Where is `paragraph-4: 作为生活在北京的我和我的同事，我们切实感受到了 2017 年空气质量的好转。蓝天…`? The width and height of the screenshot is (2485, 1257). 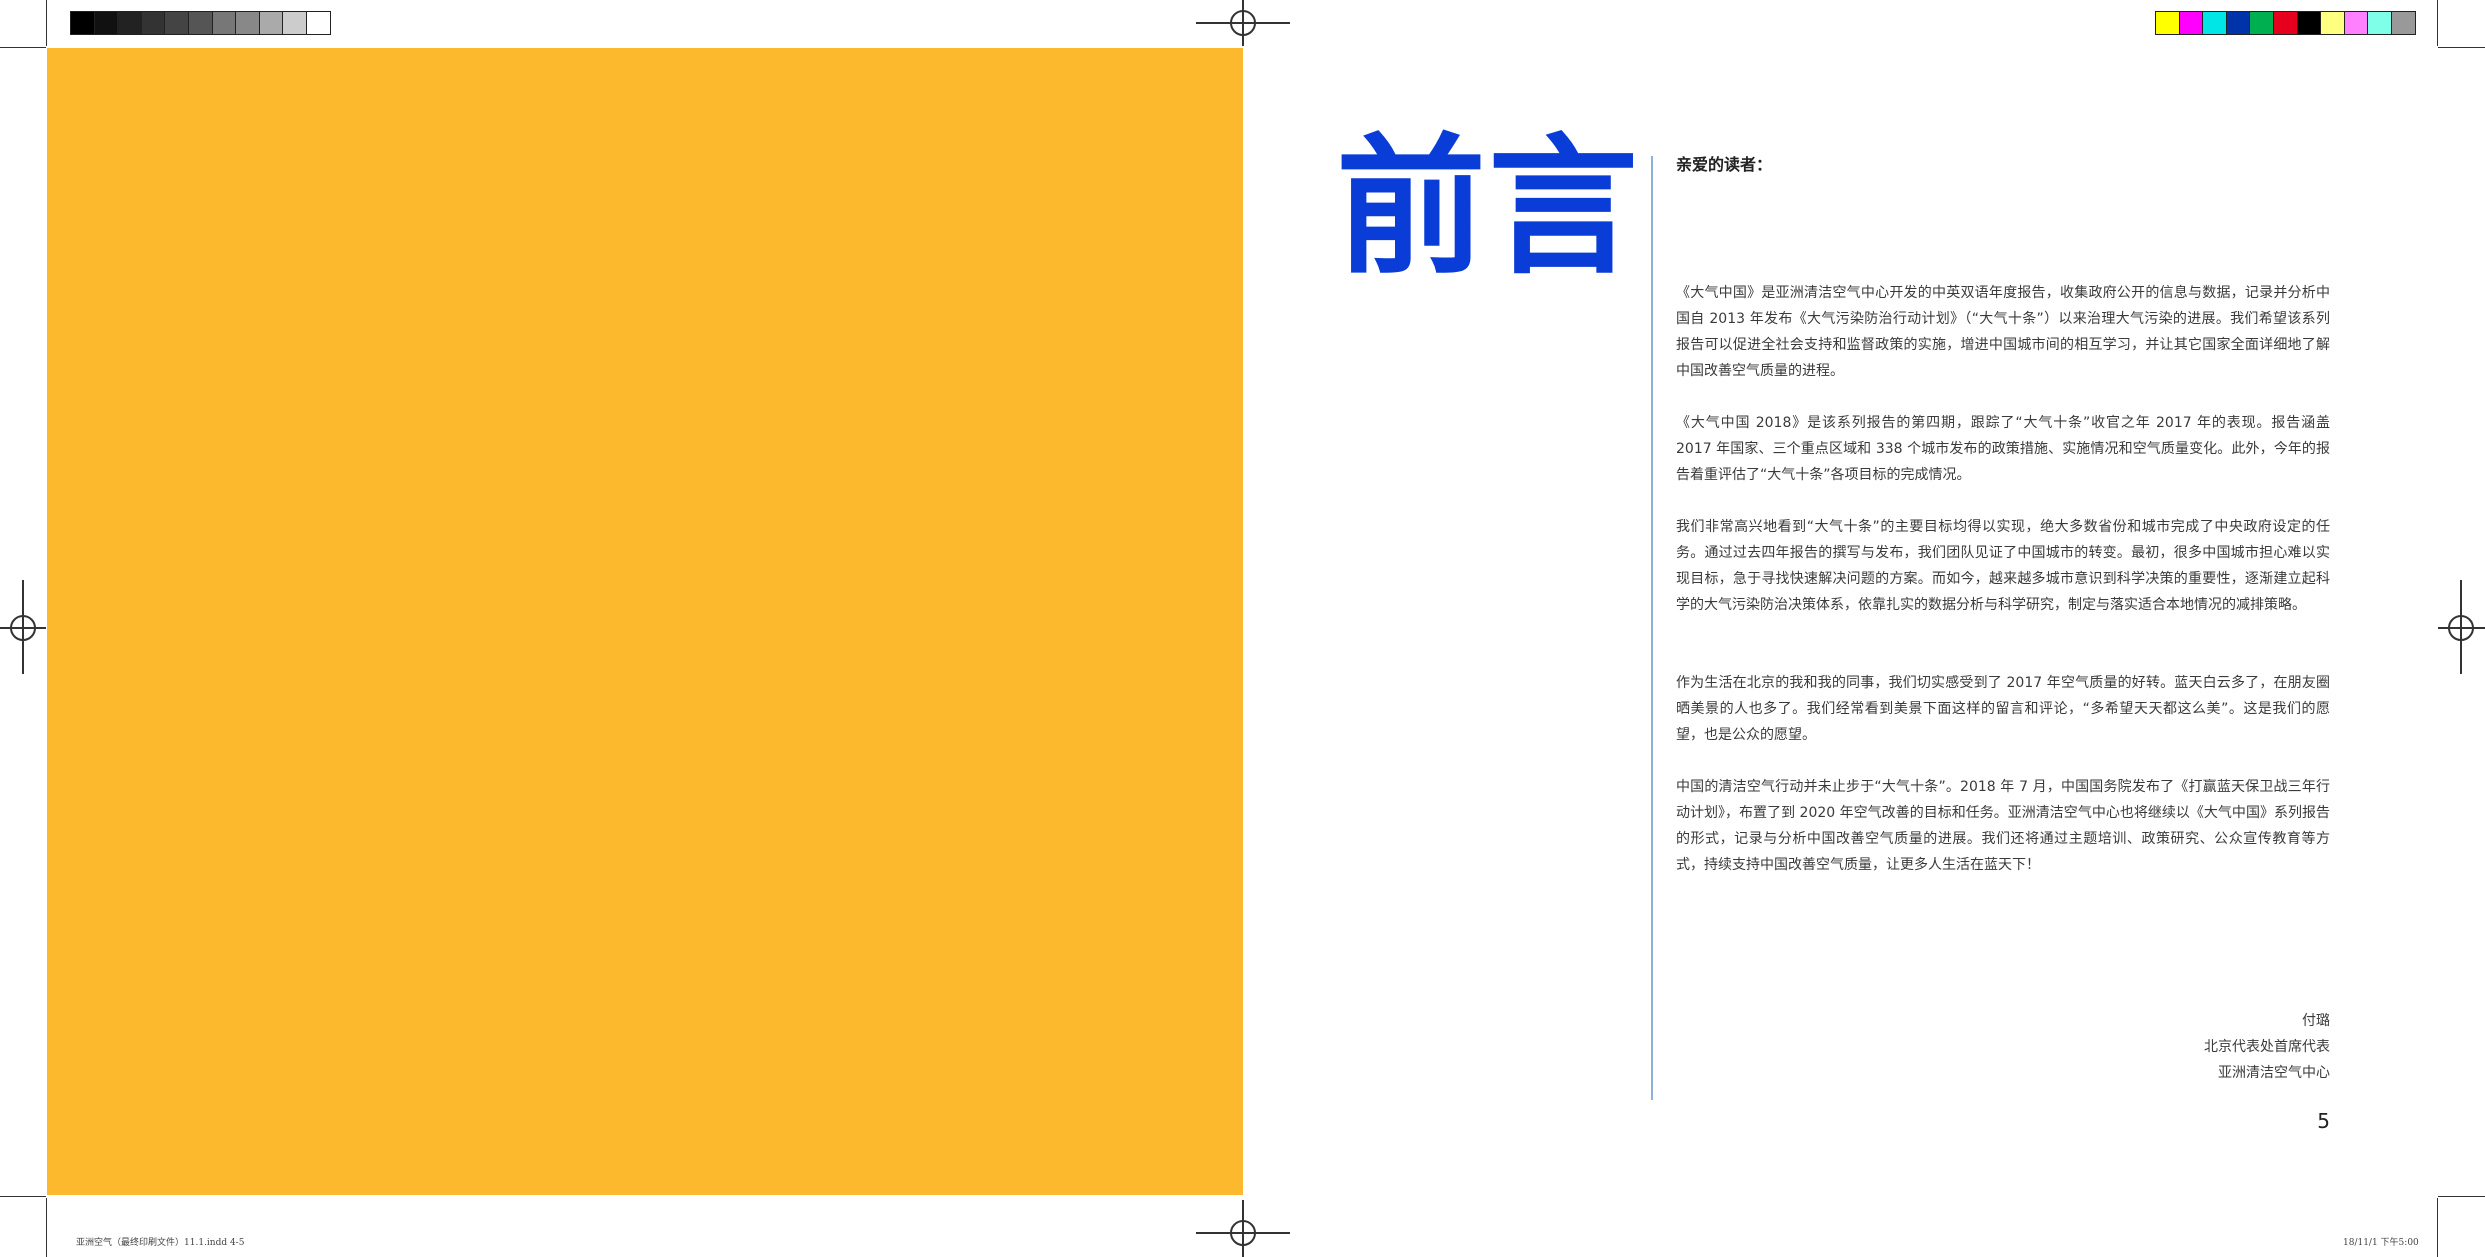
paragraph-4: 作为生活在北京的我和我的同事，我们切实感受到了 2017 年空气质量的好转。蓝天… is located at coordinates (2003, 709).